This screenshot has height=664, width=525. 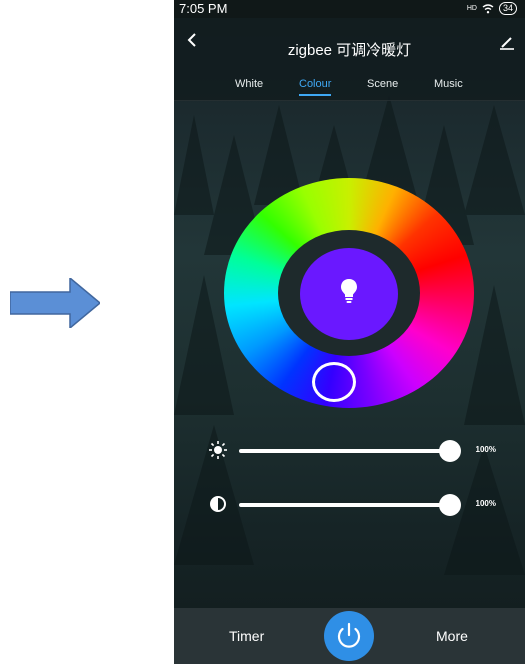 I want to click on battery-icon: 34, so click(x=507, y=8).